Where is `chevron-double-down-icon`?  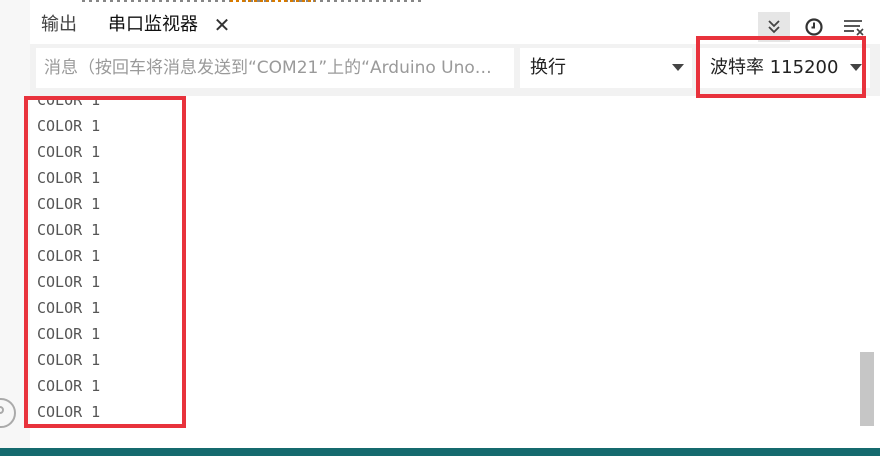 chevron-double-down-icon is located at coordinates (774, 27).